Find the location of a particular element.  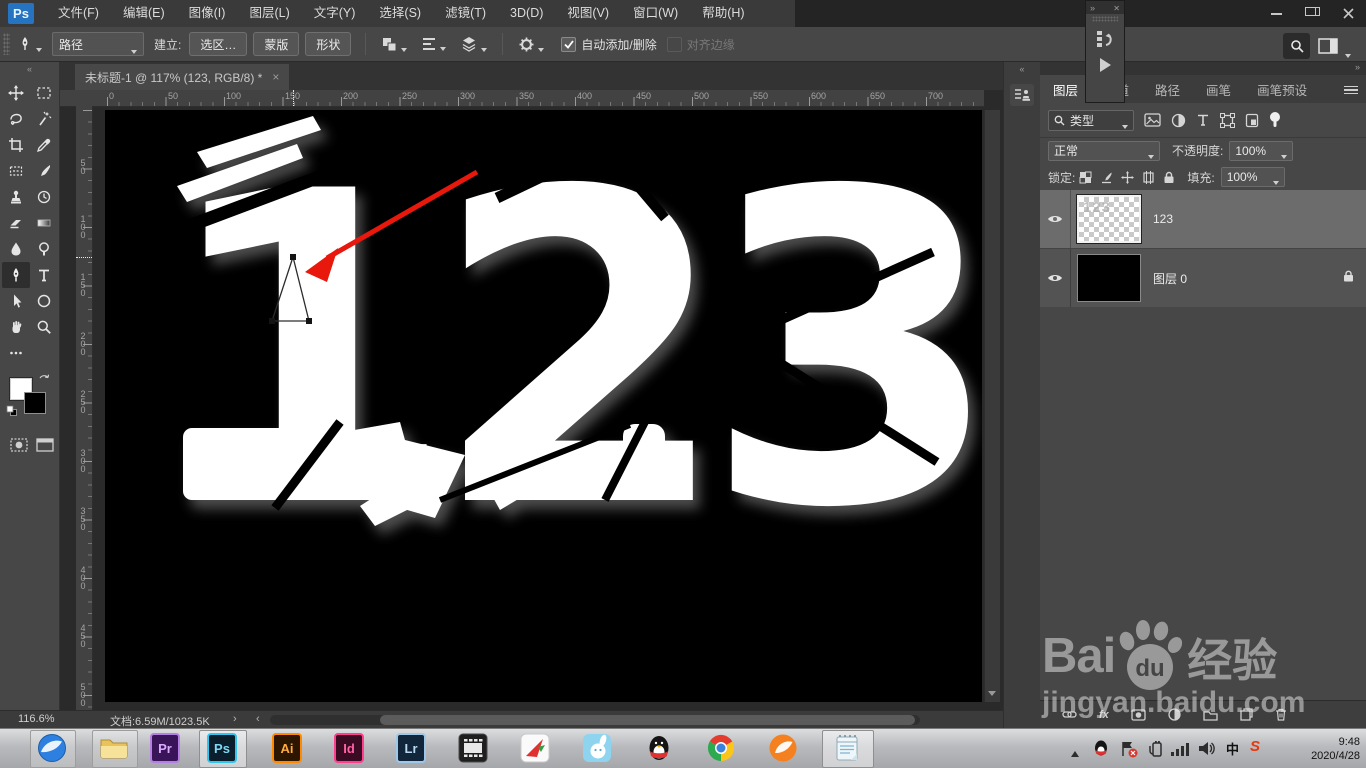

fill-select: 100% is located at coordinates (1252, 177).